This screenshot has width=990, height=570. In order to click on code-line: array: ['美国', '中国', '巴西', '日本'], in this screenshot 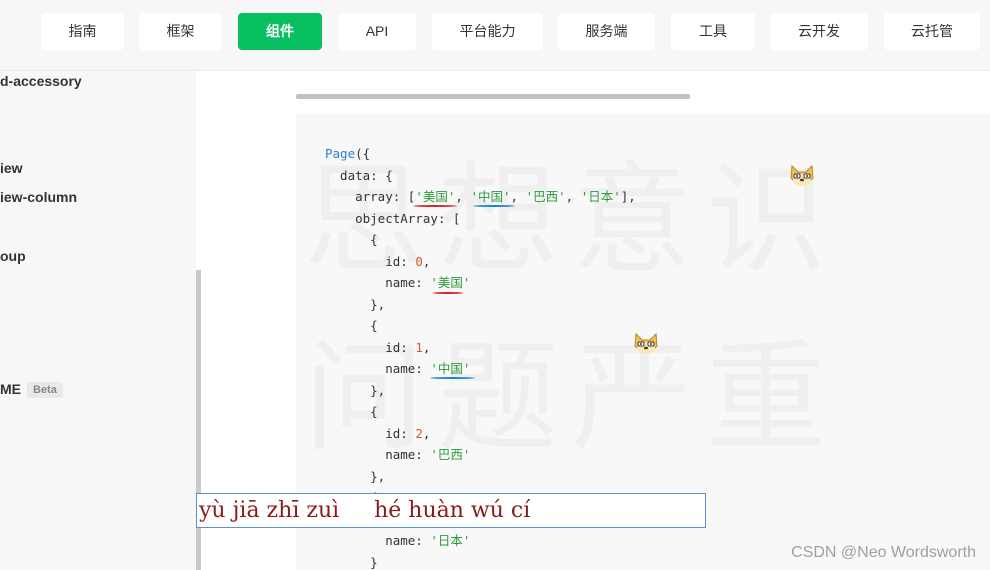, I will do `click(480, 196)`.